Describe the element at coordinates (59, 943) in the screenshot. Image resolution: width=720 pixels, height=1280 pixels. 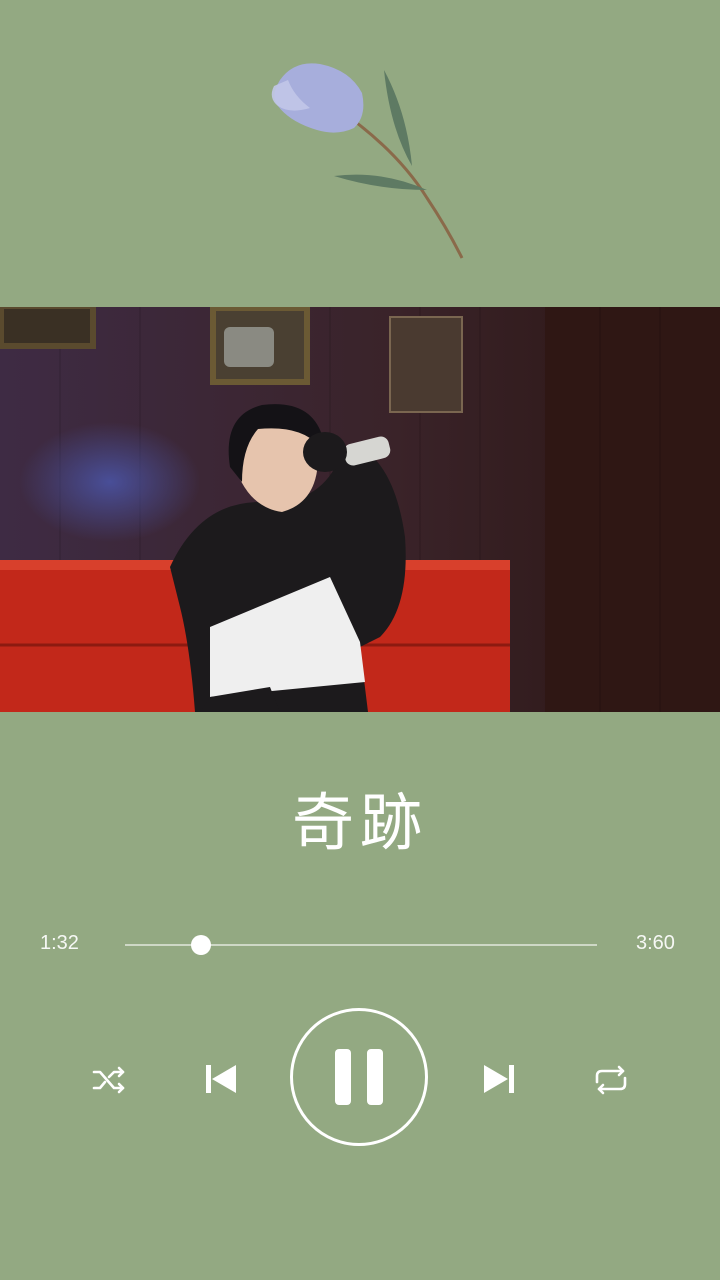
I see `elapsed-time: 1:32` at that location.